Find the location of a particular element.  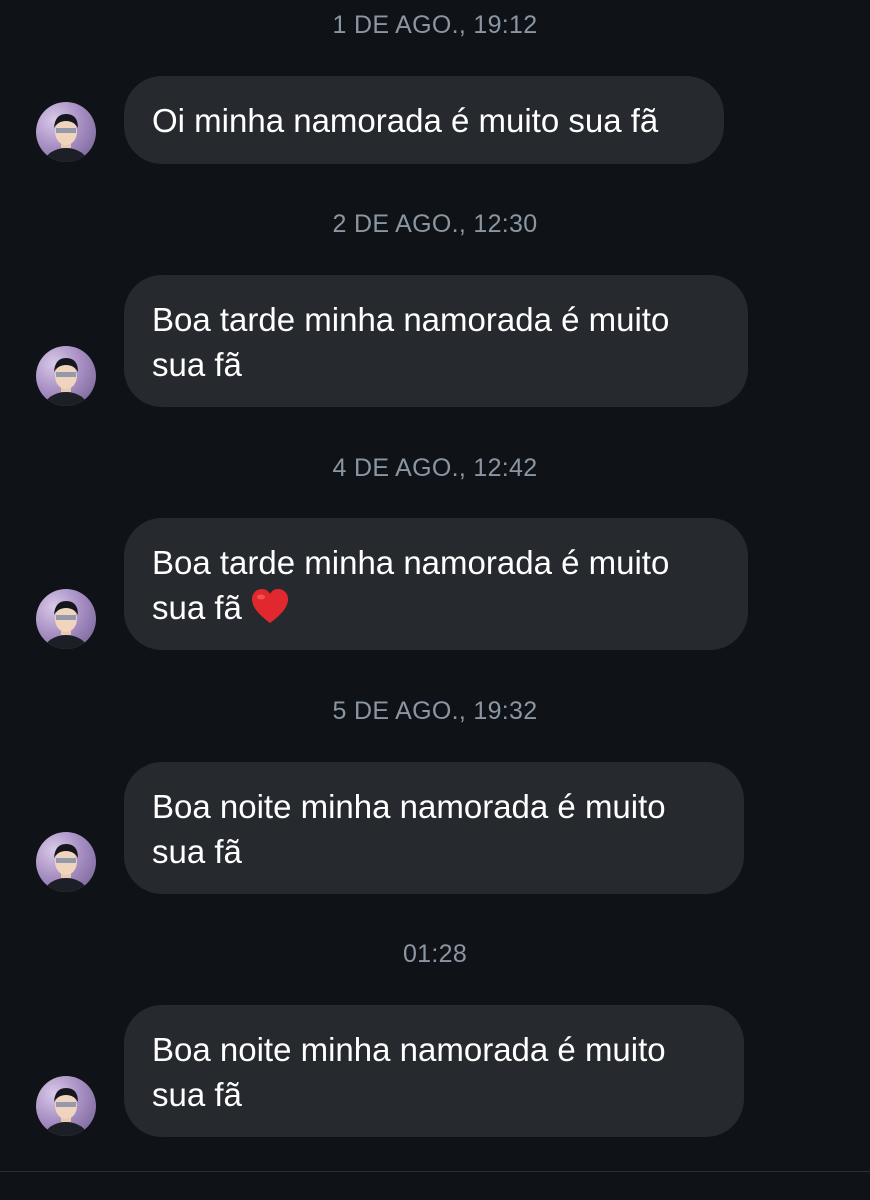

message-timestamp: 4 DE AGO., 12:42 is located at coordinates (435, 468).